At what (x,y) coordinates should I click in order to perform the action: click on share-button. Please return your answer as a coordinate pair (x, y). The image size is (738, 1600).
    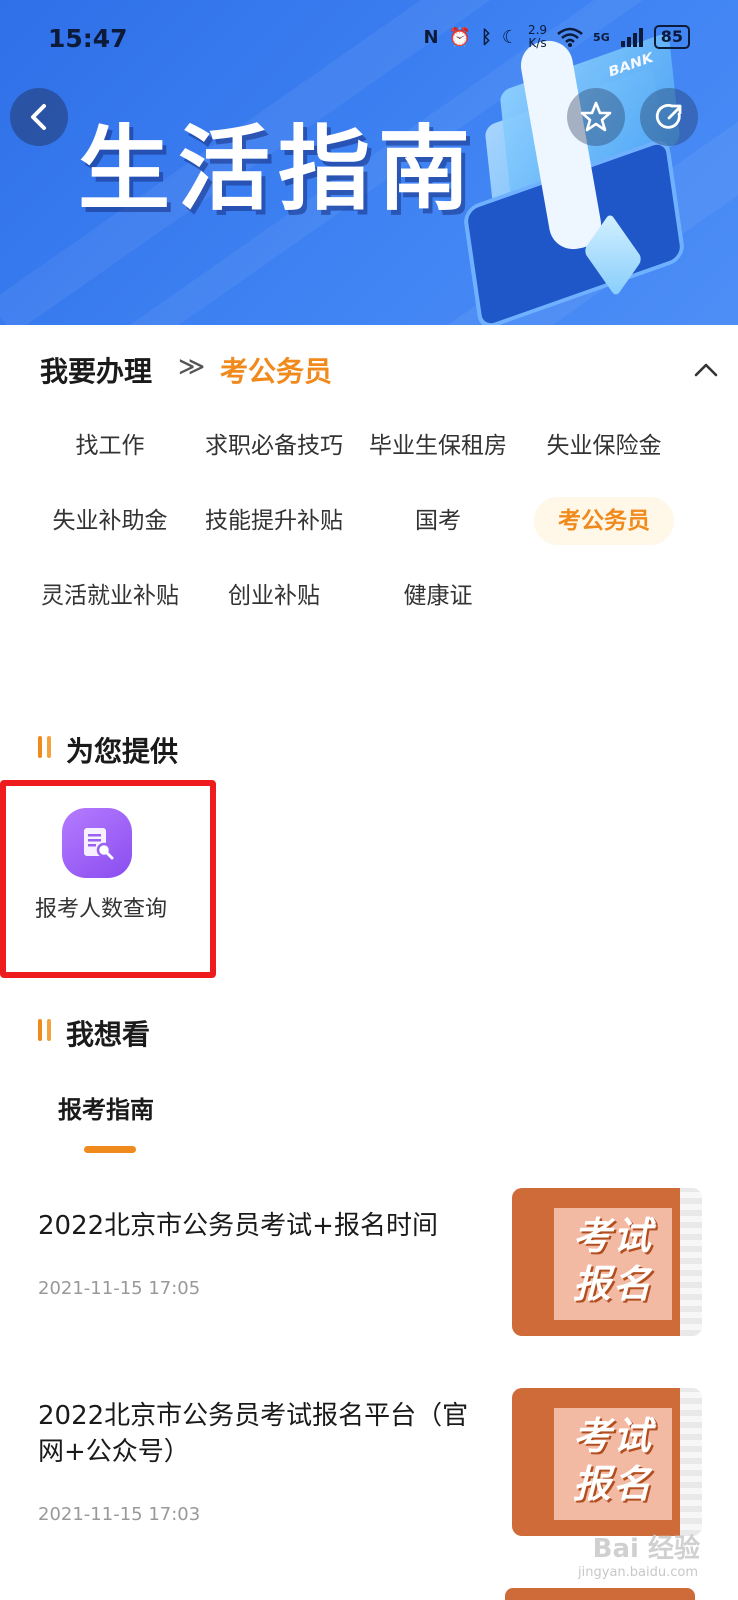
    Looking at the image, I should click on (669, 117).